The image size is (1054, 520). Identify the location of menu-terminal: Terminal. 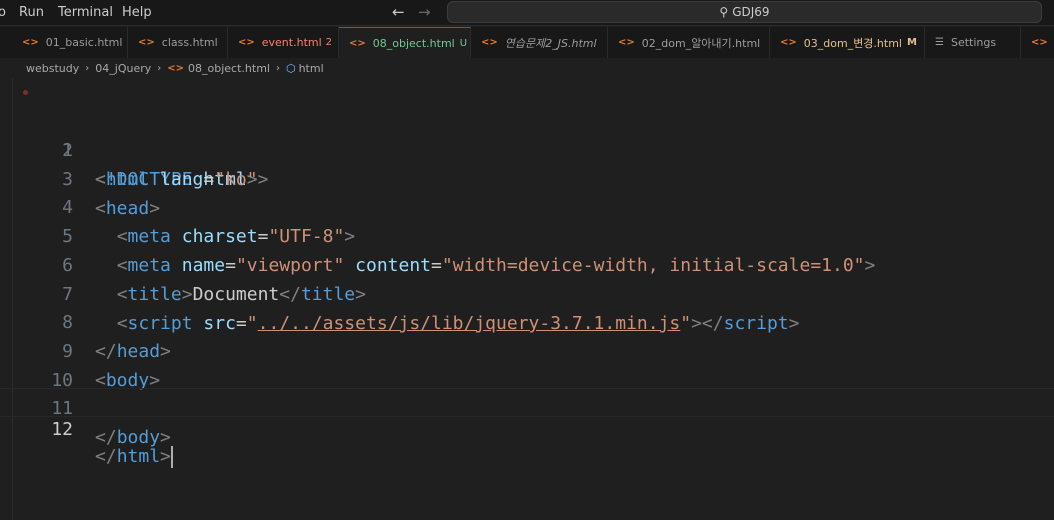
(85, 12).